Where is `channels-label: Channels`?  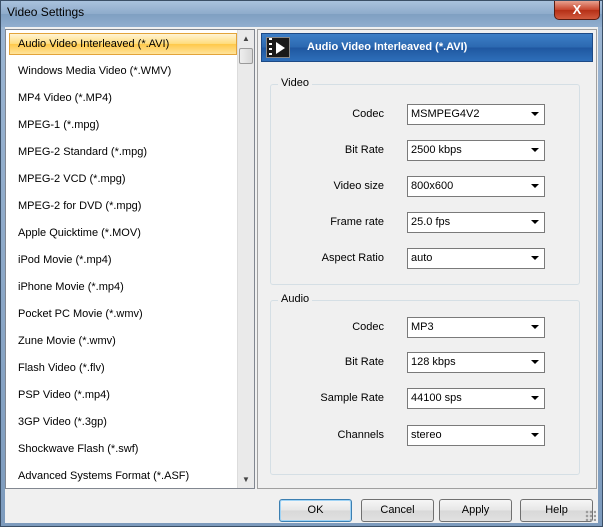 channels-label: Channels is located at coordinates (360, 435).